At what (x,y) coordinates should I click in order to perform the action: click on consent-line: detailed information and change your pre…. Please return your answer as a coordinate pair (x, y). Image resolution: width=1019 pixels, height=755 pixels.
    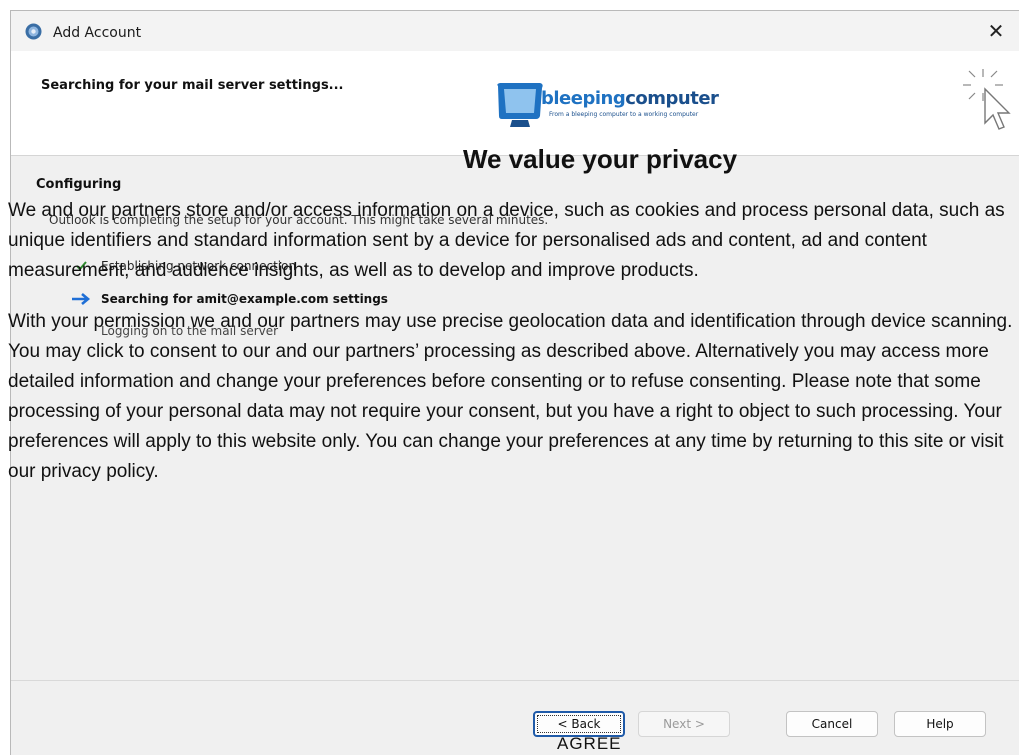
    Looking at the image, I should click on (494, 381).